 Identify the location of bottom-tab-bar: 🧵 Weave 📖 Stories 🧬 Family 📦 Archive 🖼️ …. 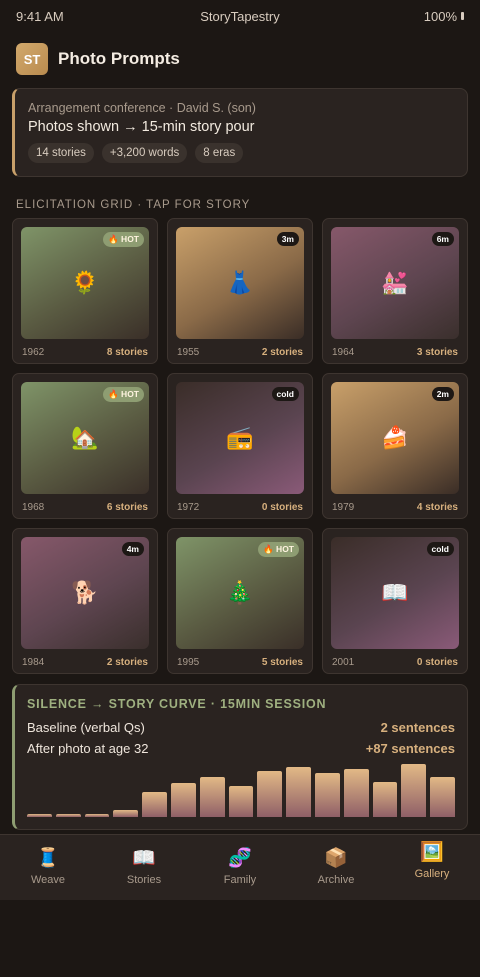
(240, 867).